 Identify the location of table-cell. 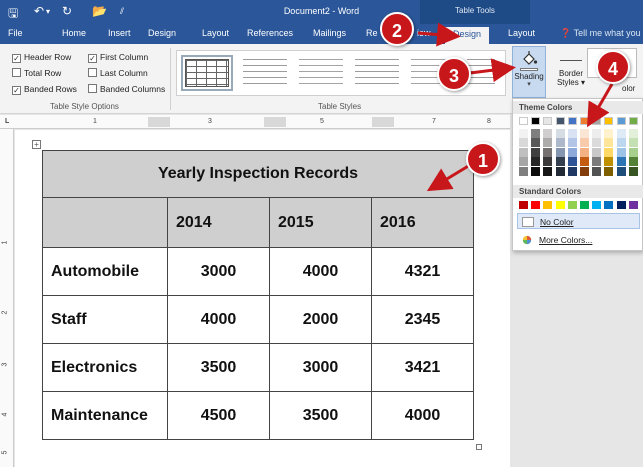
(105, 222).